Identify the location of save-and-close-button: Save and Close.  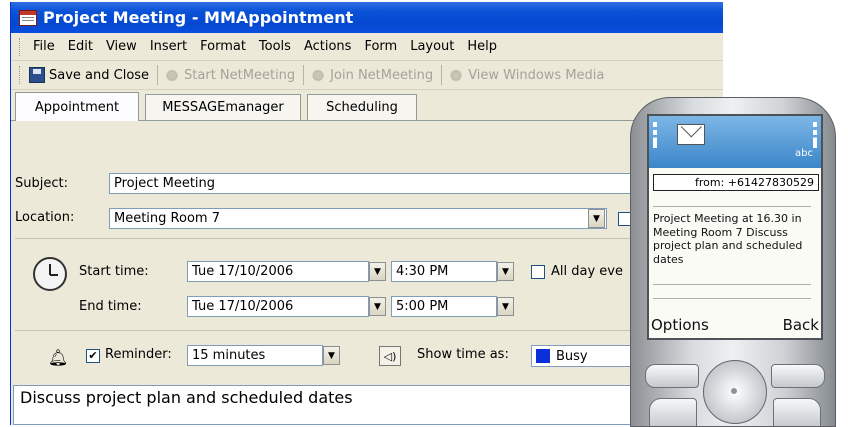
(89, 75).